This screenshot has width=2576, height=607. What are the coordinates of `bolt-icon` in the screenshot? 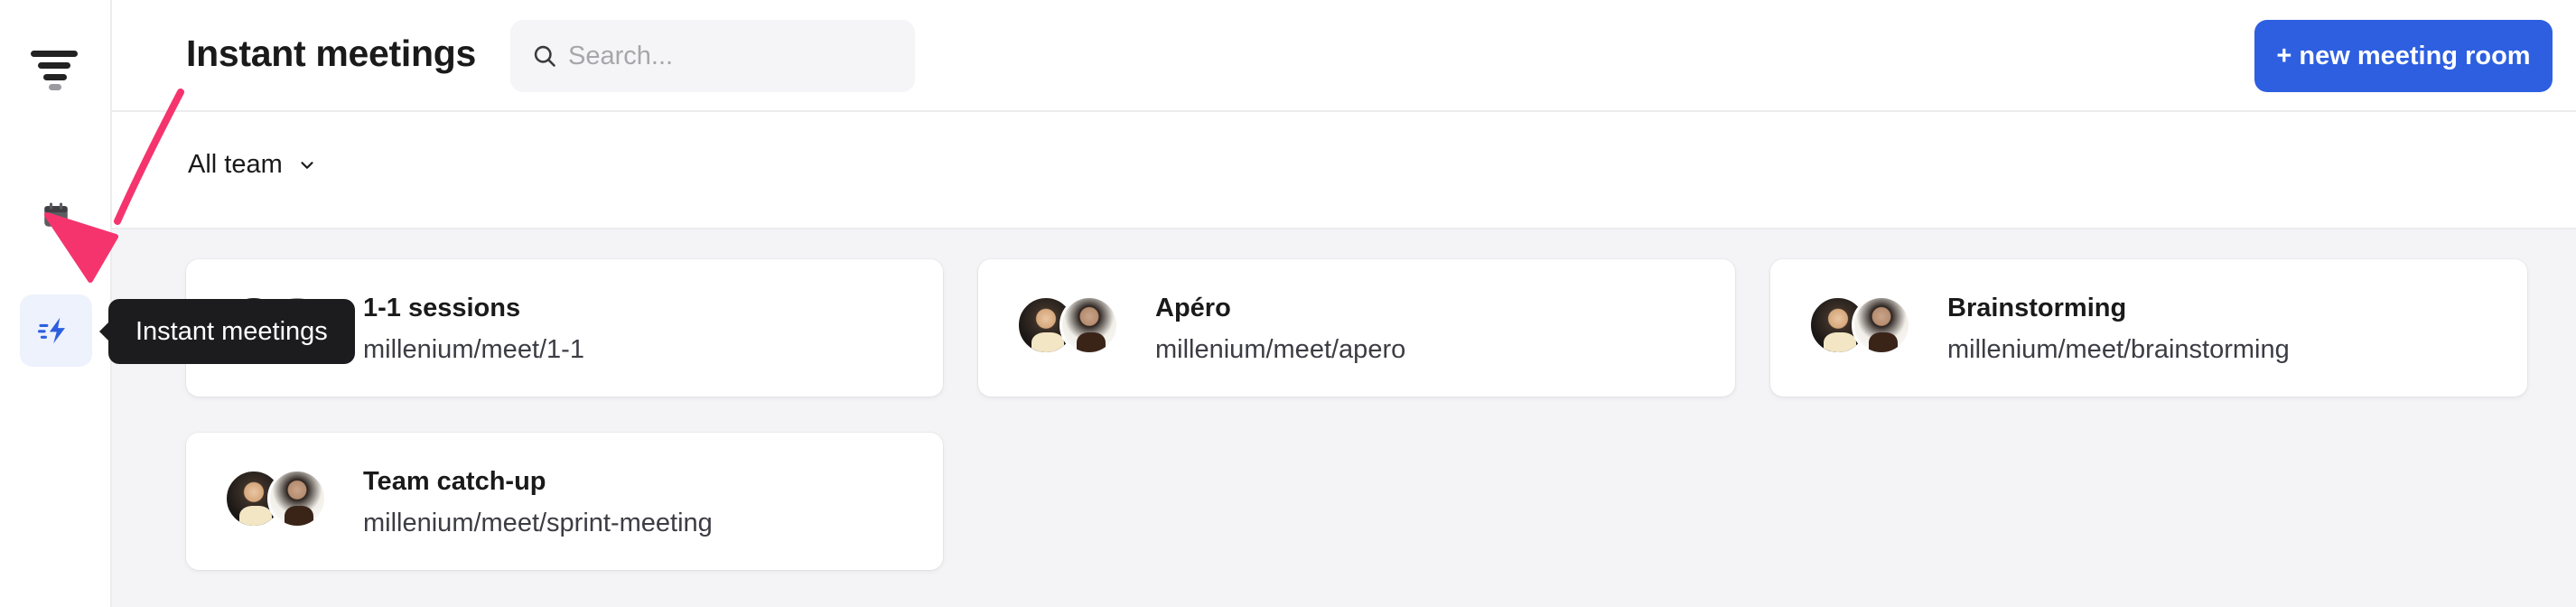 It's located at (51, 330).